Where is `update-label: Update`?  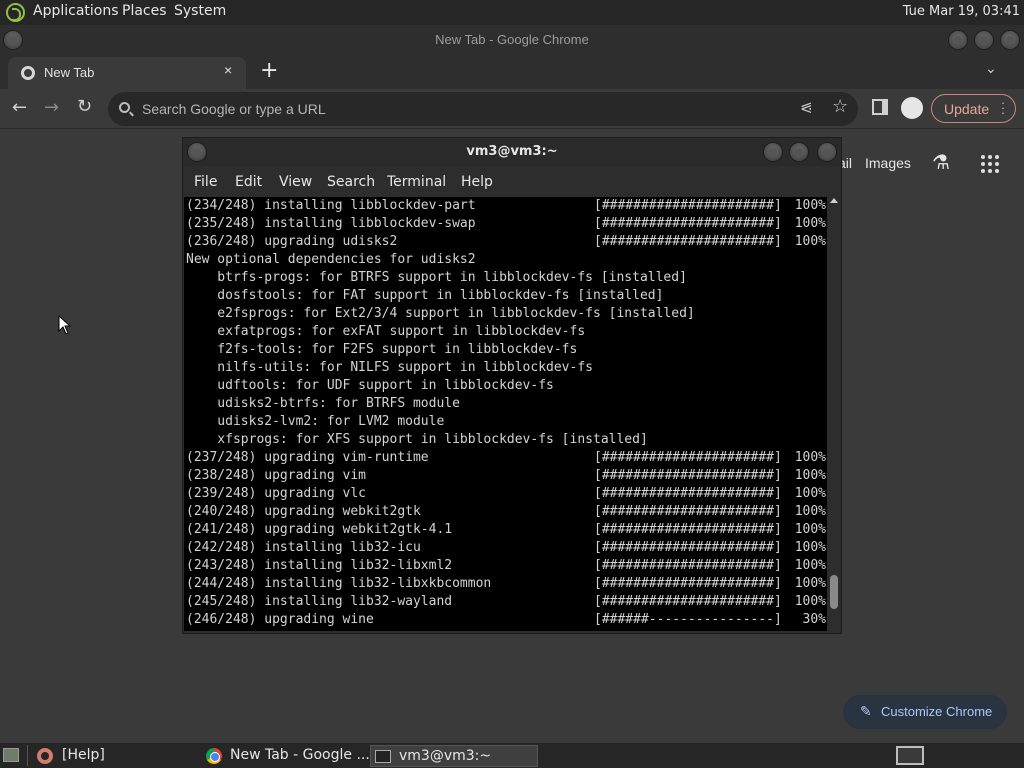
update-label: Update is located at coordinates (967, 109).